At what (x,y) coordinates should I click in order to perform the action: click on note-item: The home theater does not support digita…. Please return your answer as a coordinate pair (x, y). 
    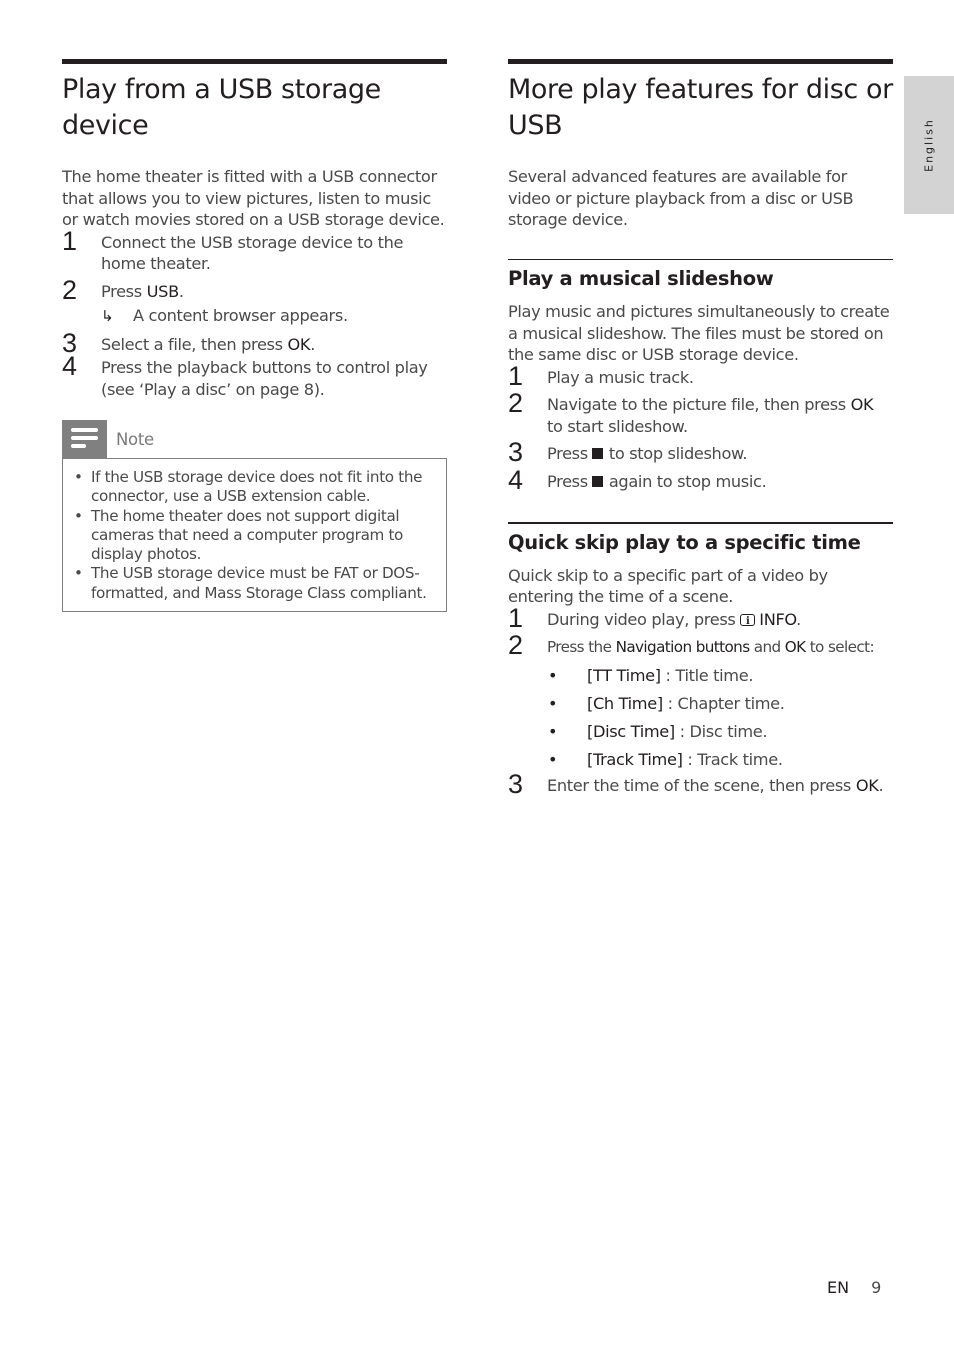
    Looking at the image, I should click on (254, 536).